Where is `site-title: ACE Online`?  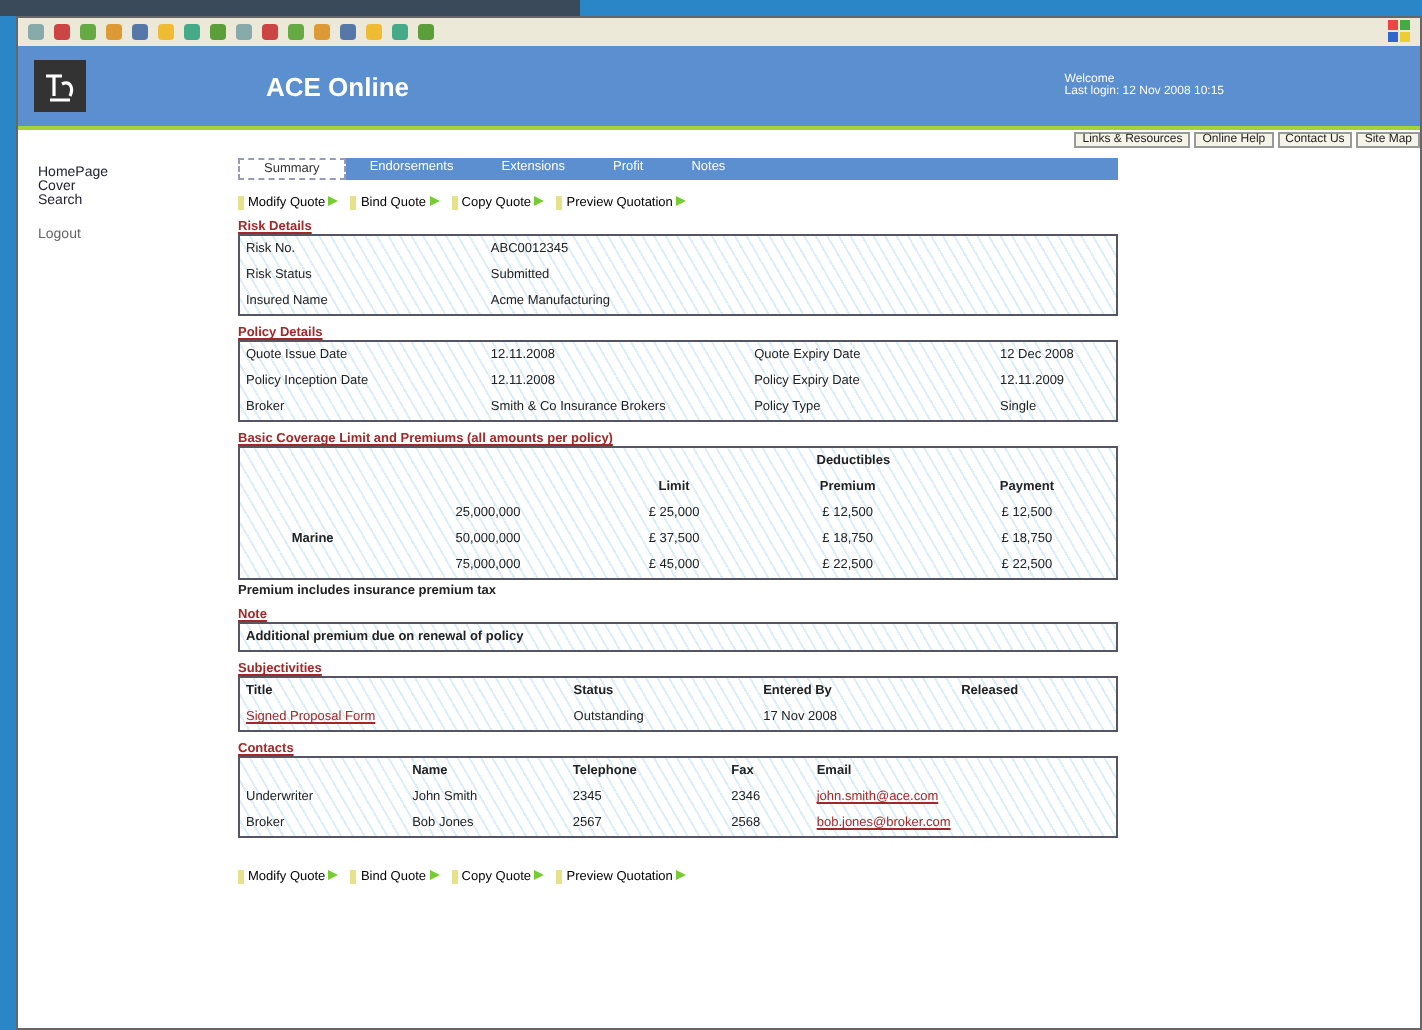
site-title: ACE Online is located at coordinates (338, 86).